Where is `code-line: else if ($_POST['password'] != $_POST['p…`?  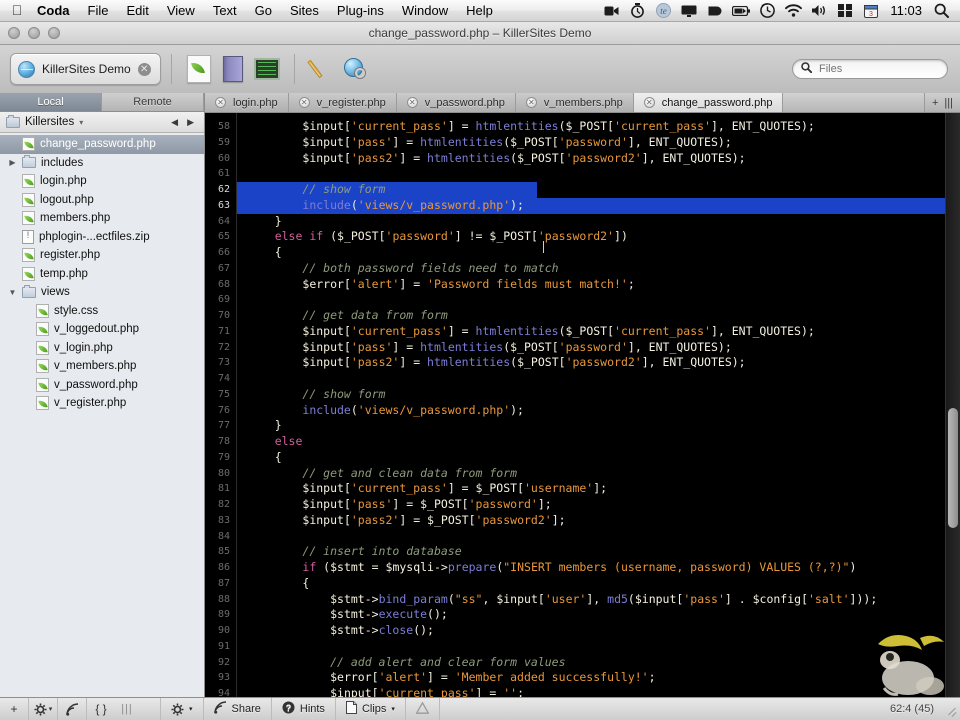
code-line: else if ($_POST['password'] != $_POST['p… is located at coordinates (598, 237).